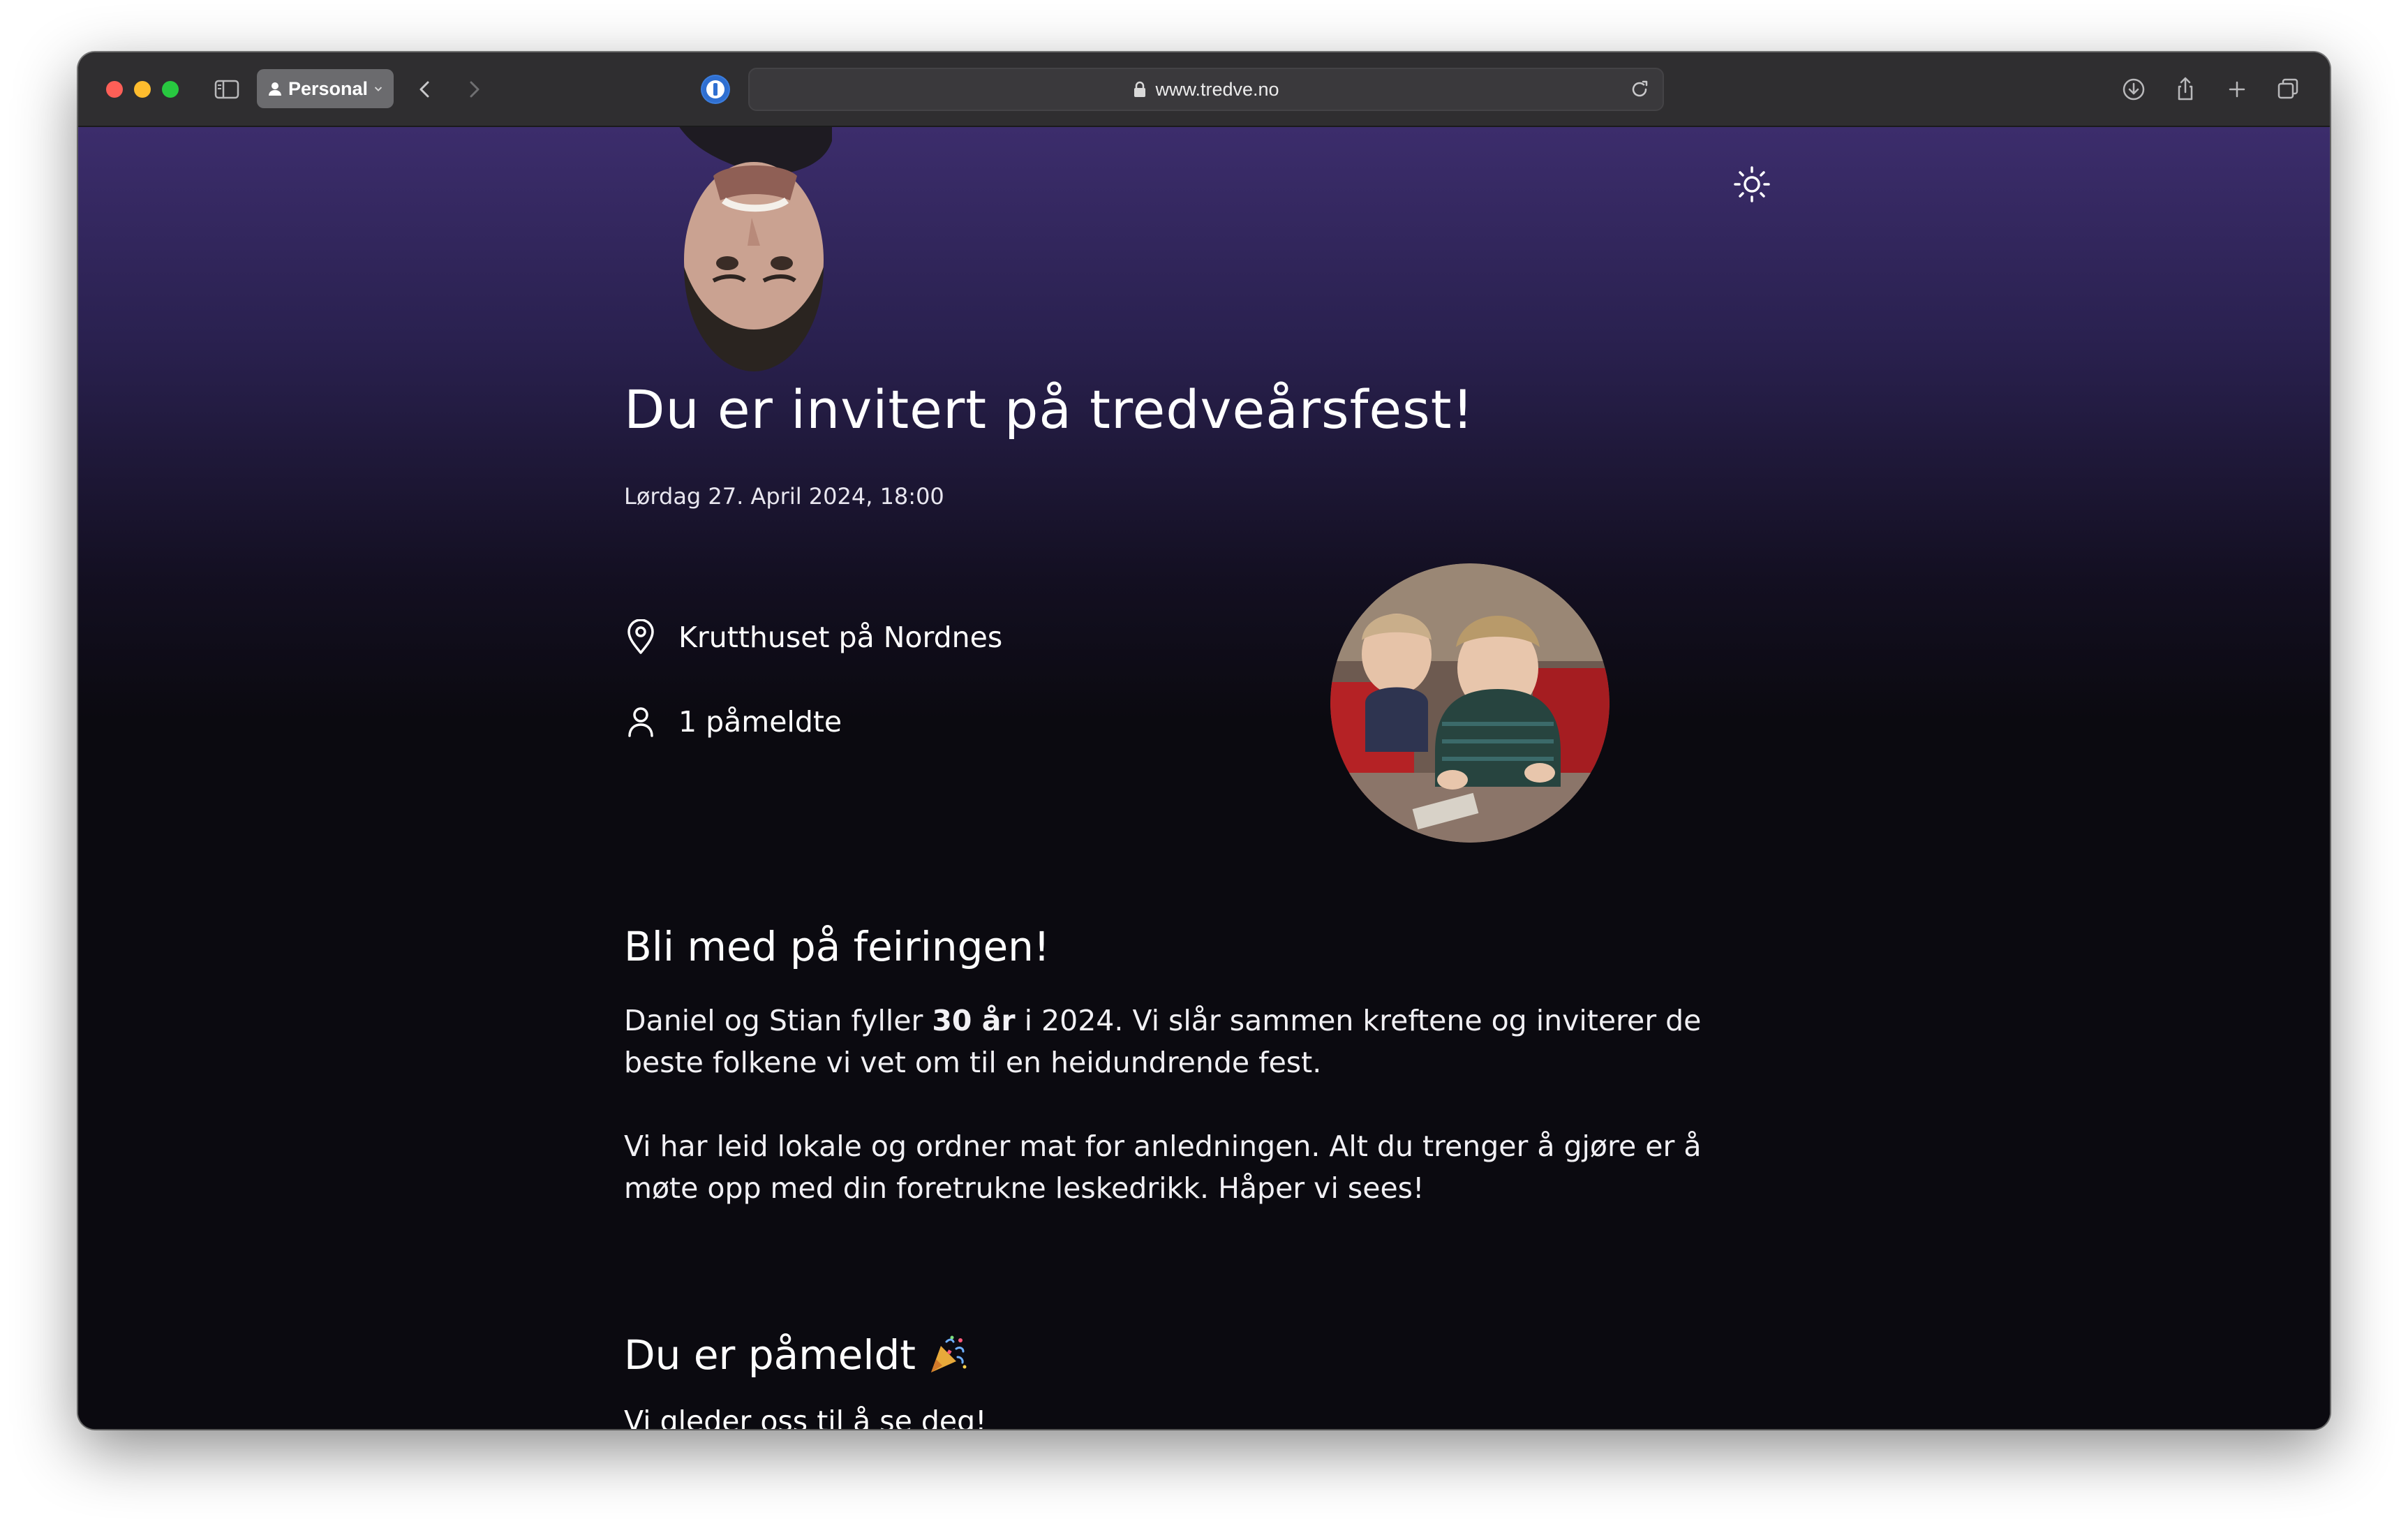  Describe the element at coordinates (142, 89) in the screenshot. I see `minimize-window-button` at that location.